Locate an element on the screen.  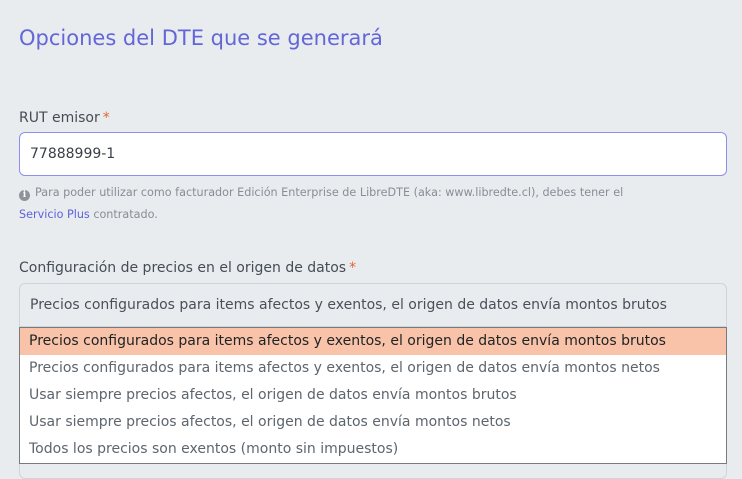
help-text-after: contratado. is located at coordinates (125, 214).